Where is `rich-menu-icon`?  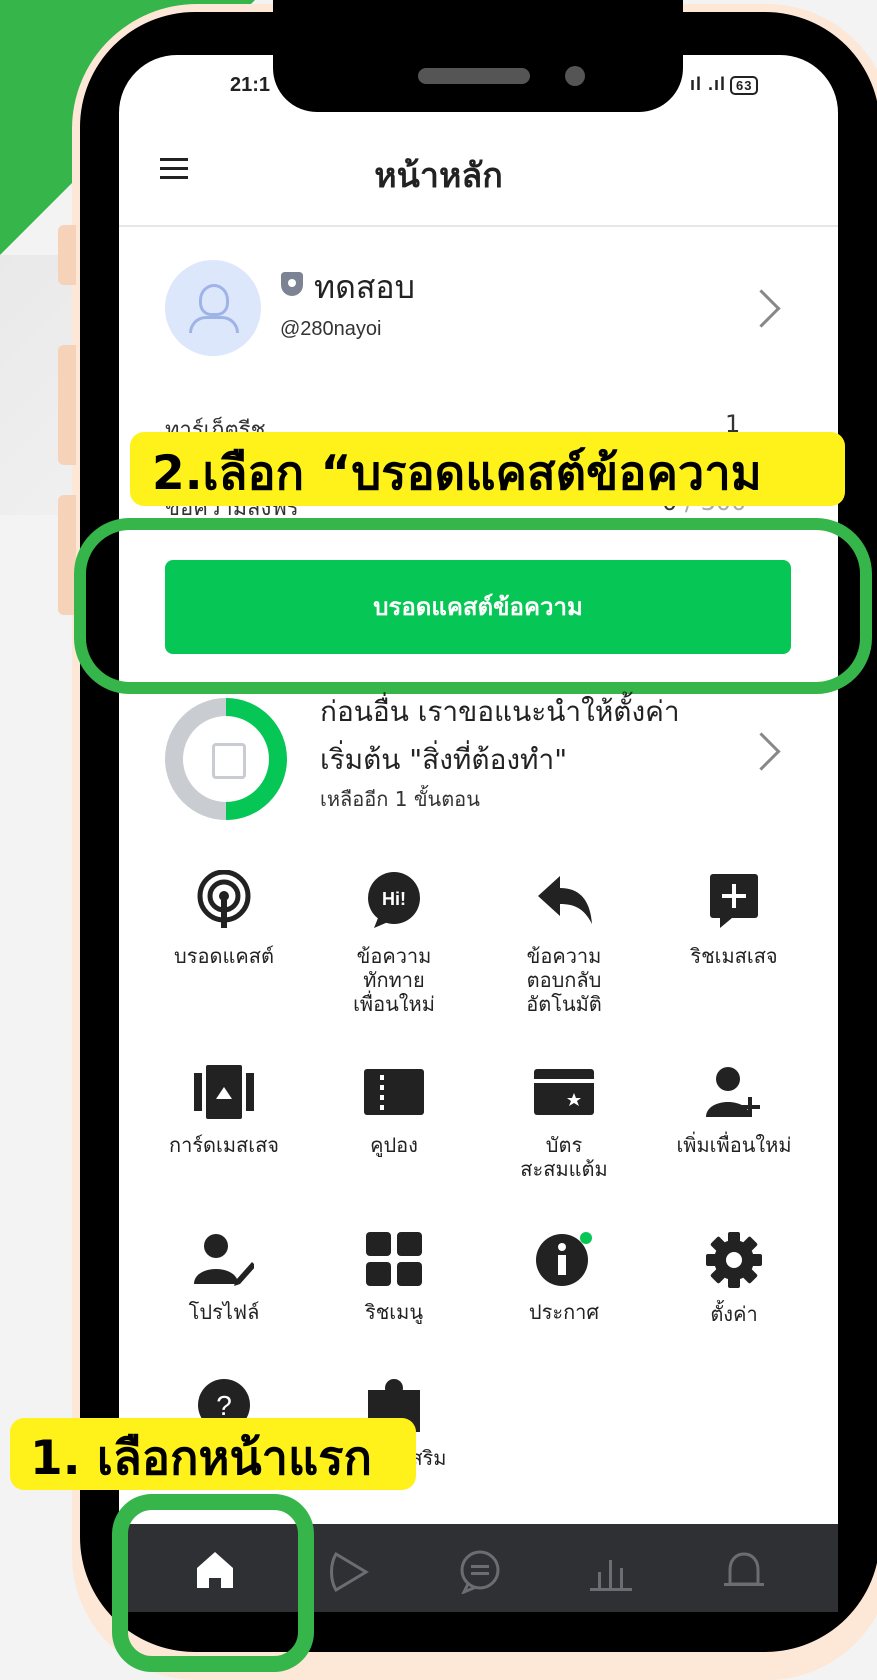 rich-menu-icon is located at coordinates (394, 1259).